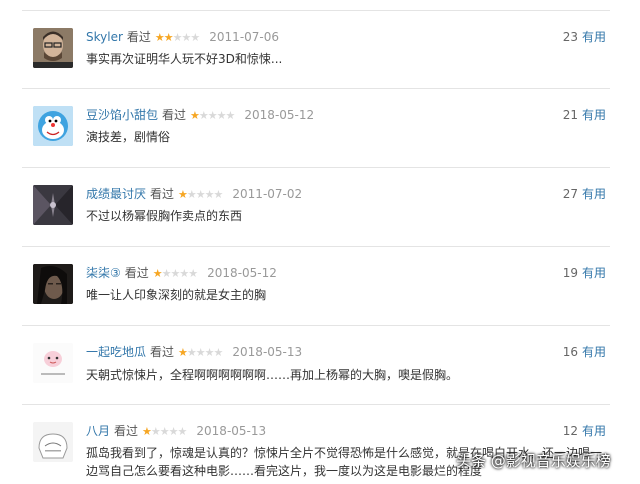 Image resolution: width=640 pixels, height=484 pixels. I want to click on username-link: 豆沙馅小甜包, so click(122, 115).